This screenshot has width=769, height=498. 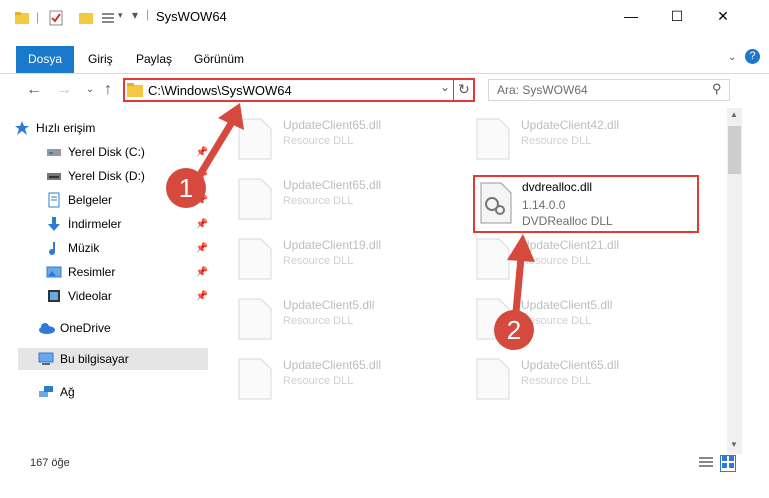 I want to click on step-badge-1: 1, so click(x=186, y=188).